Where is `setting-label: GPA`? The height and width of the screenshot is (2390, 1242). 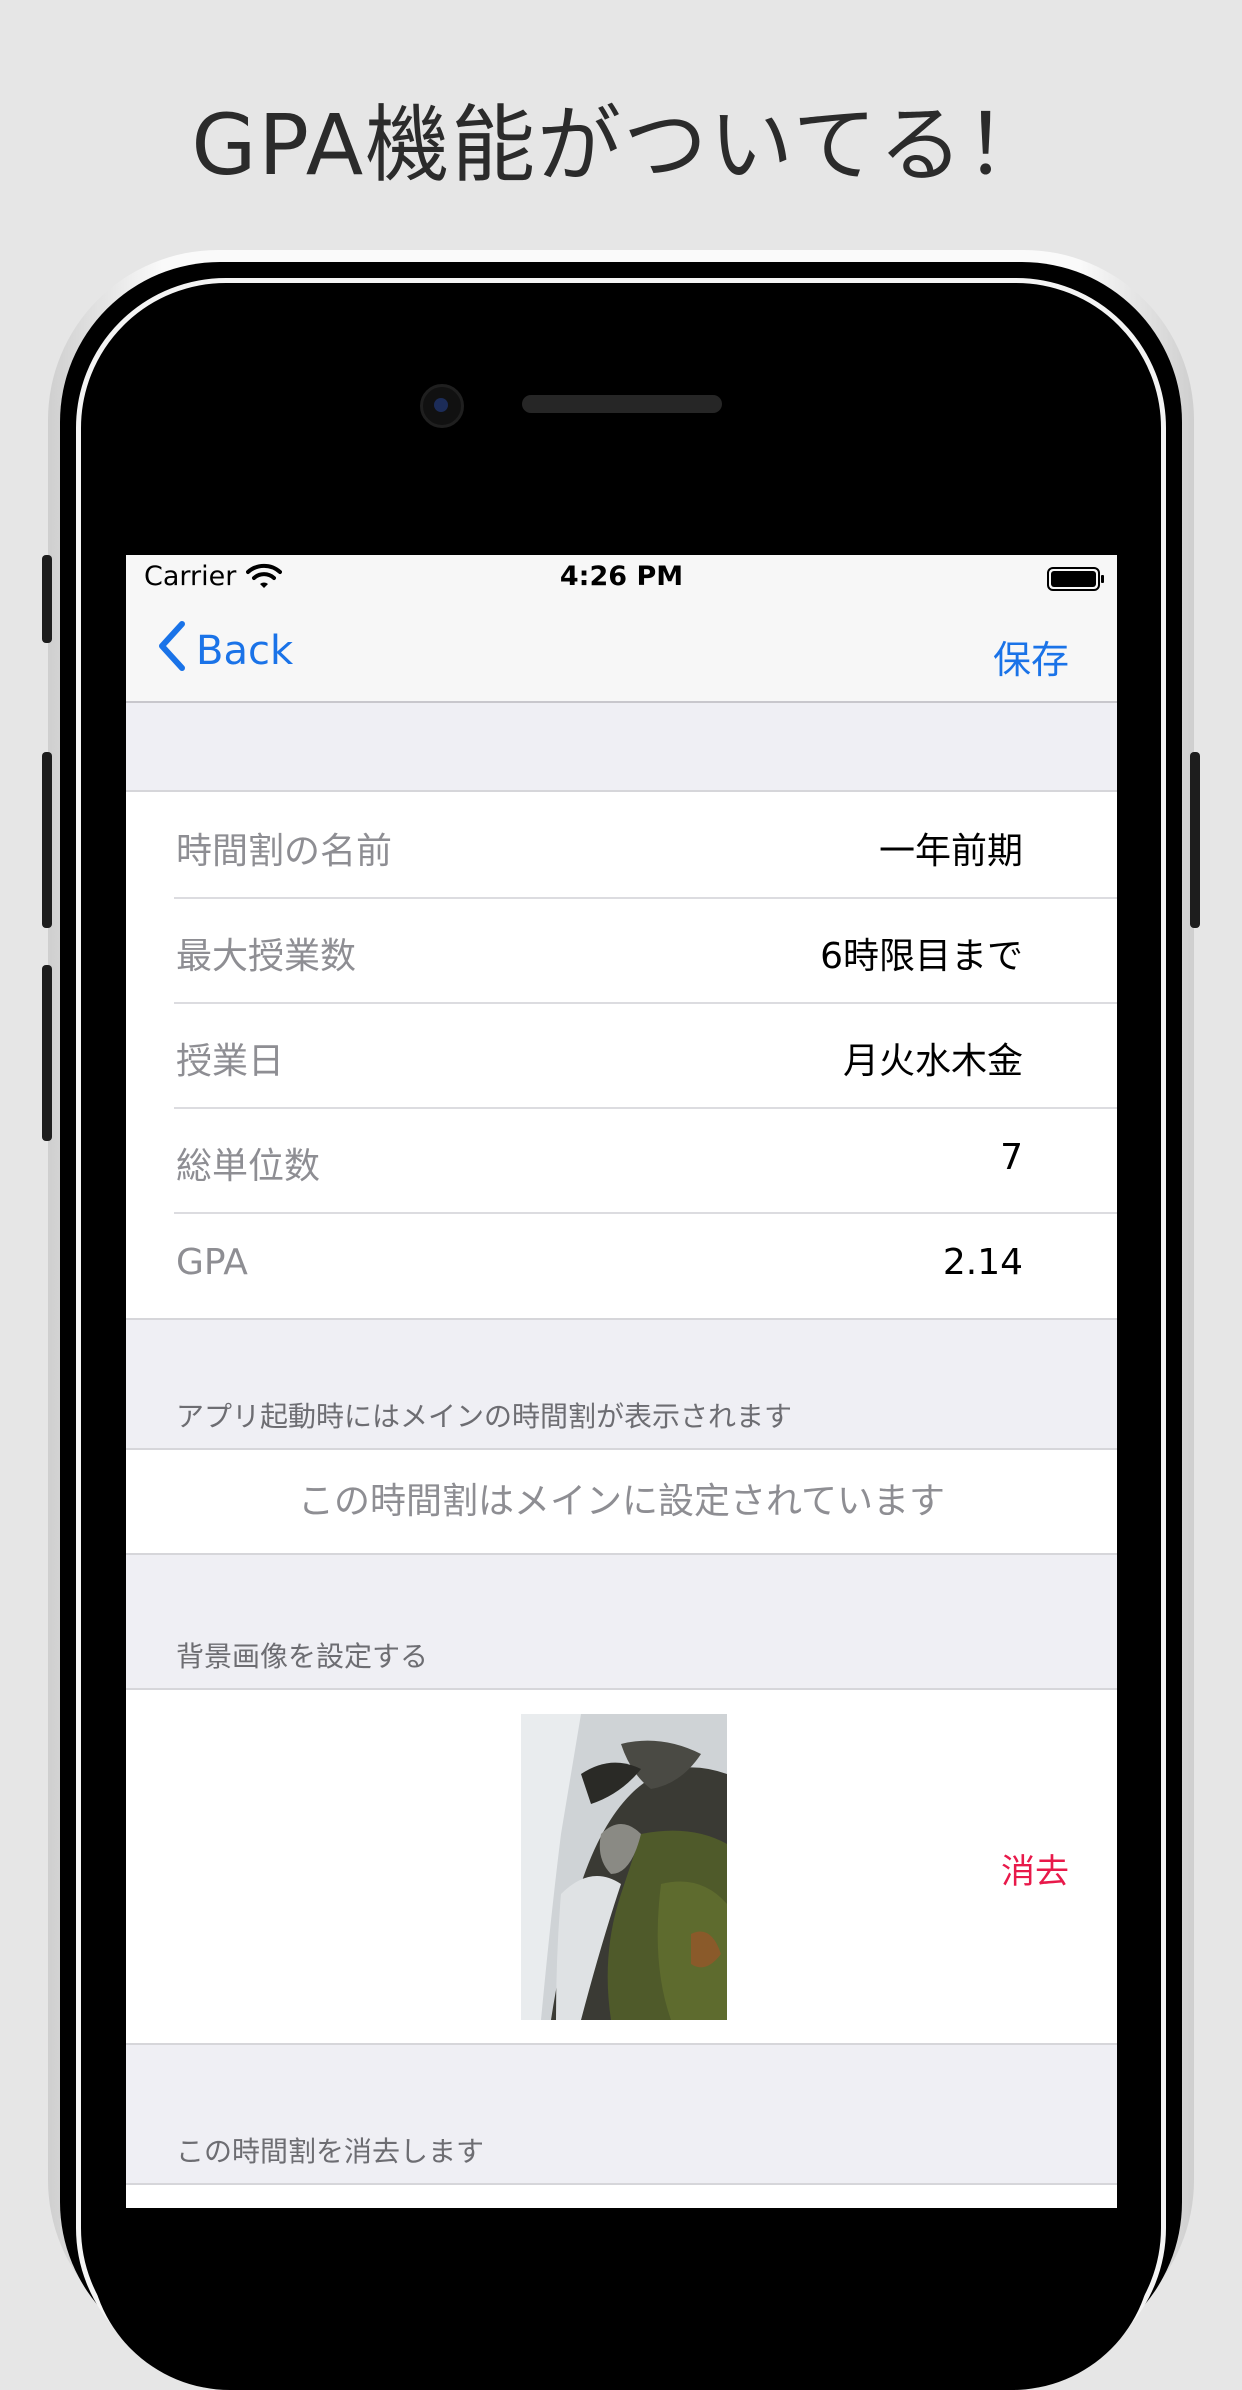 setting-label: GPA is located at coordinates (212, 1262).